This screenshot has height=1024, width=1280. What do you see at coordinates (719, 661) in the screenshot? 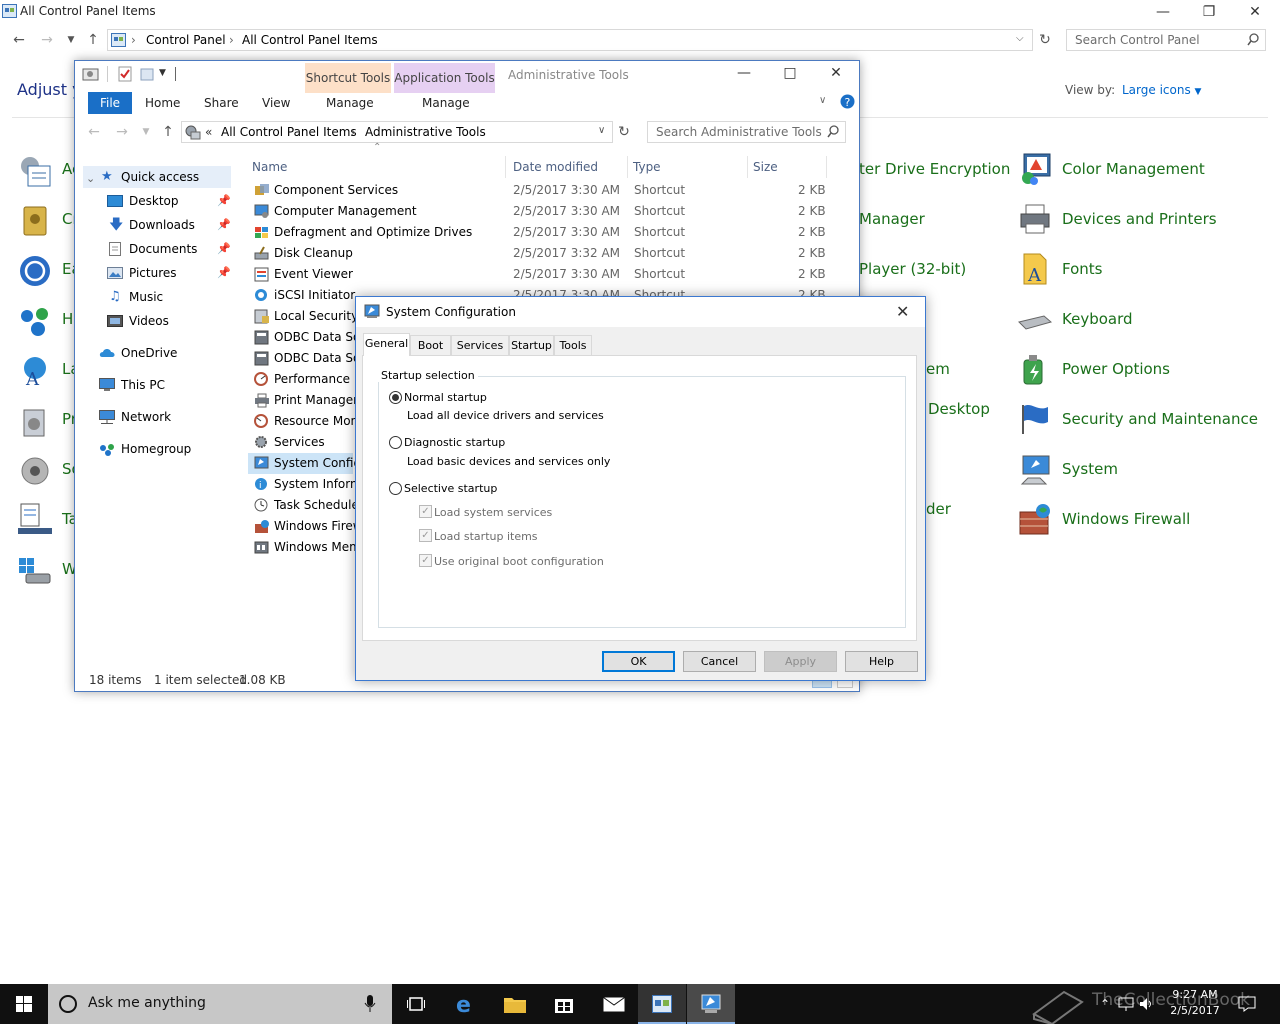
I see `cancel-button: Cancel` at bounding box center [719, 661].